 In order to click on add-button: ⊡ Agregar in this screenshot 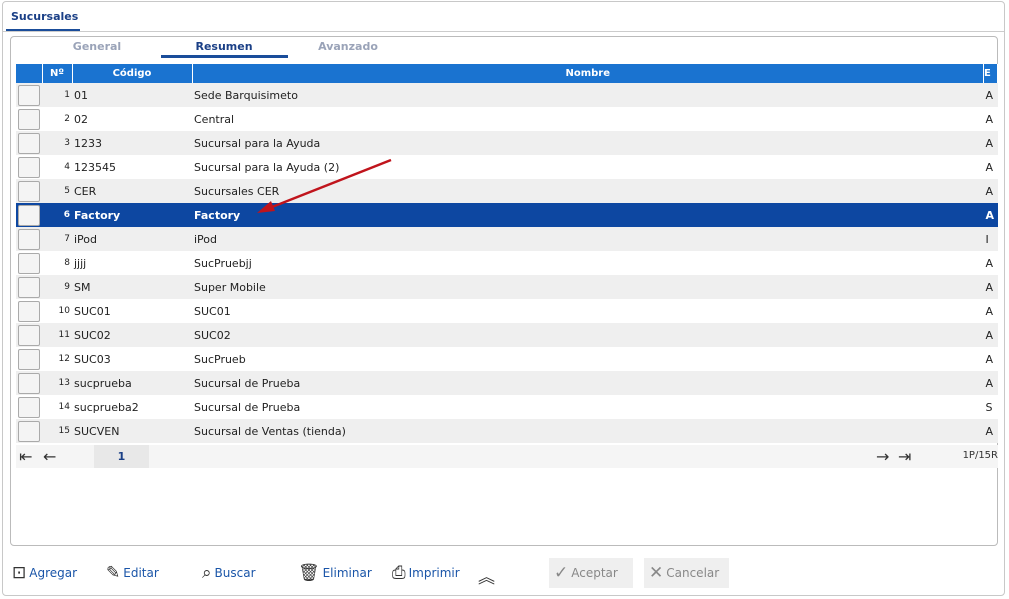, I will do `click(44, 573)`.